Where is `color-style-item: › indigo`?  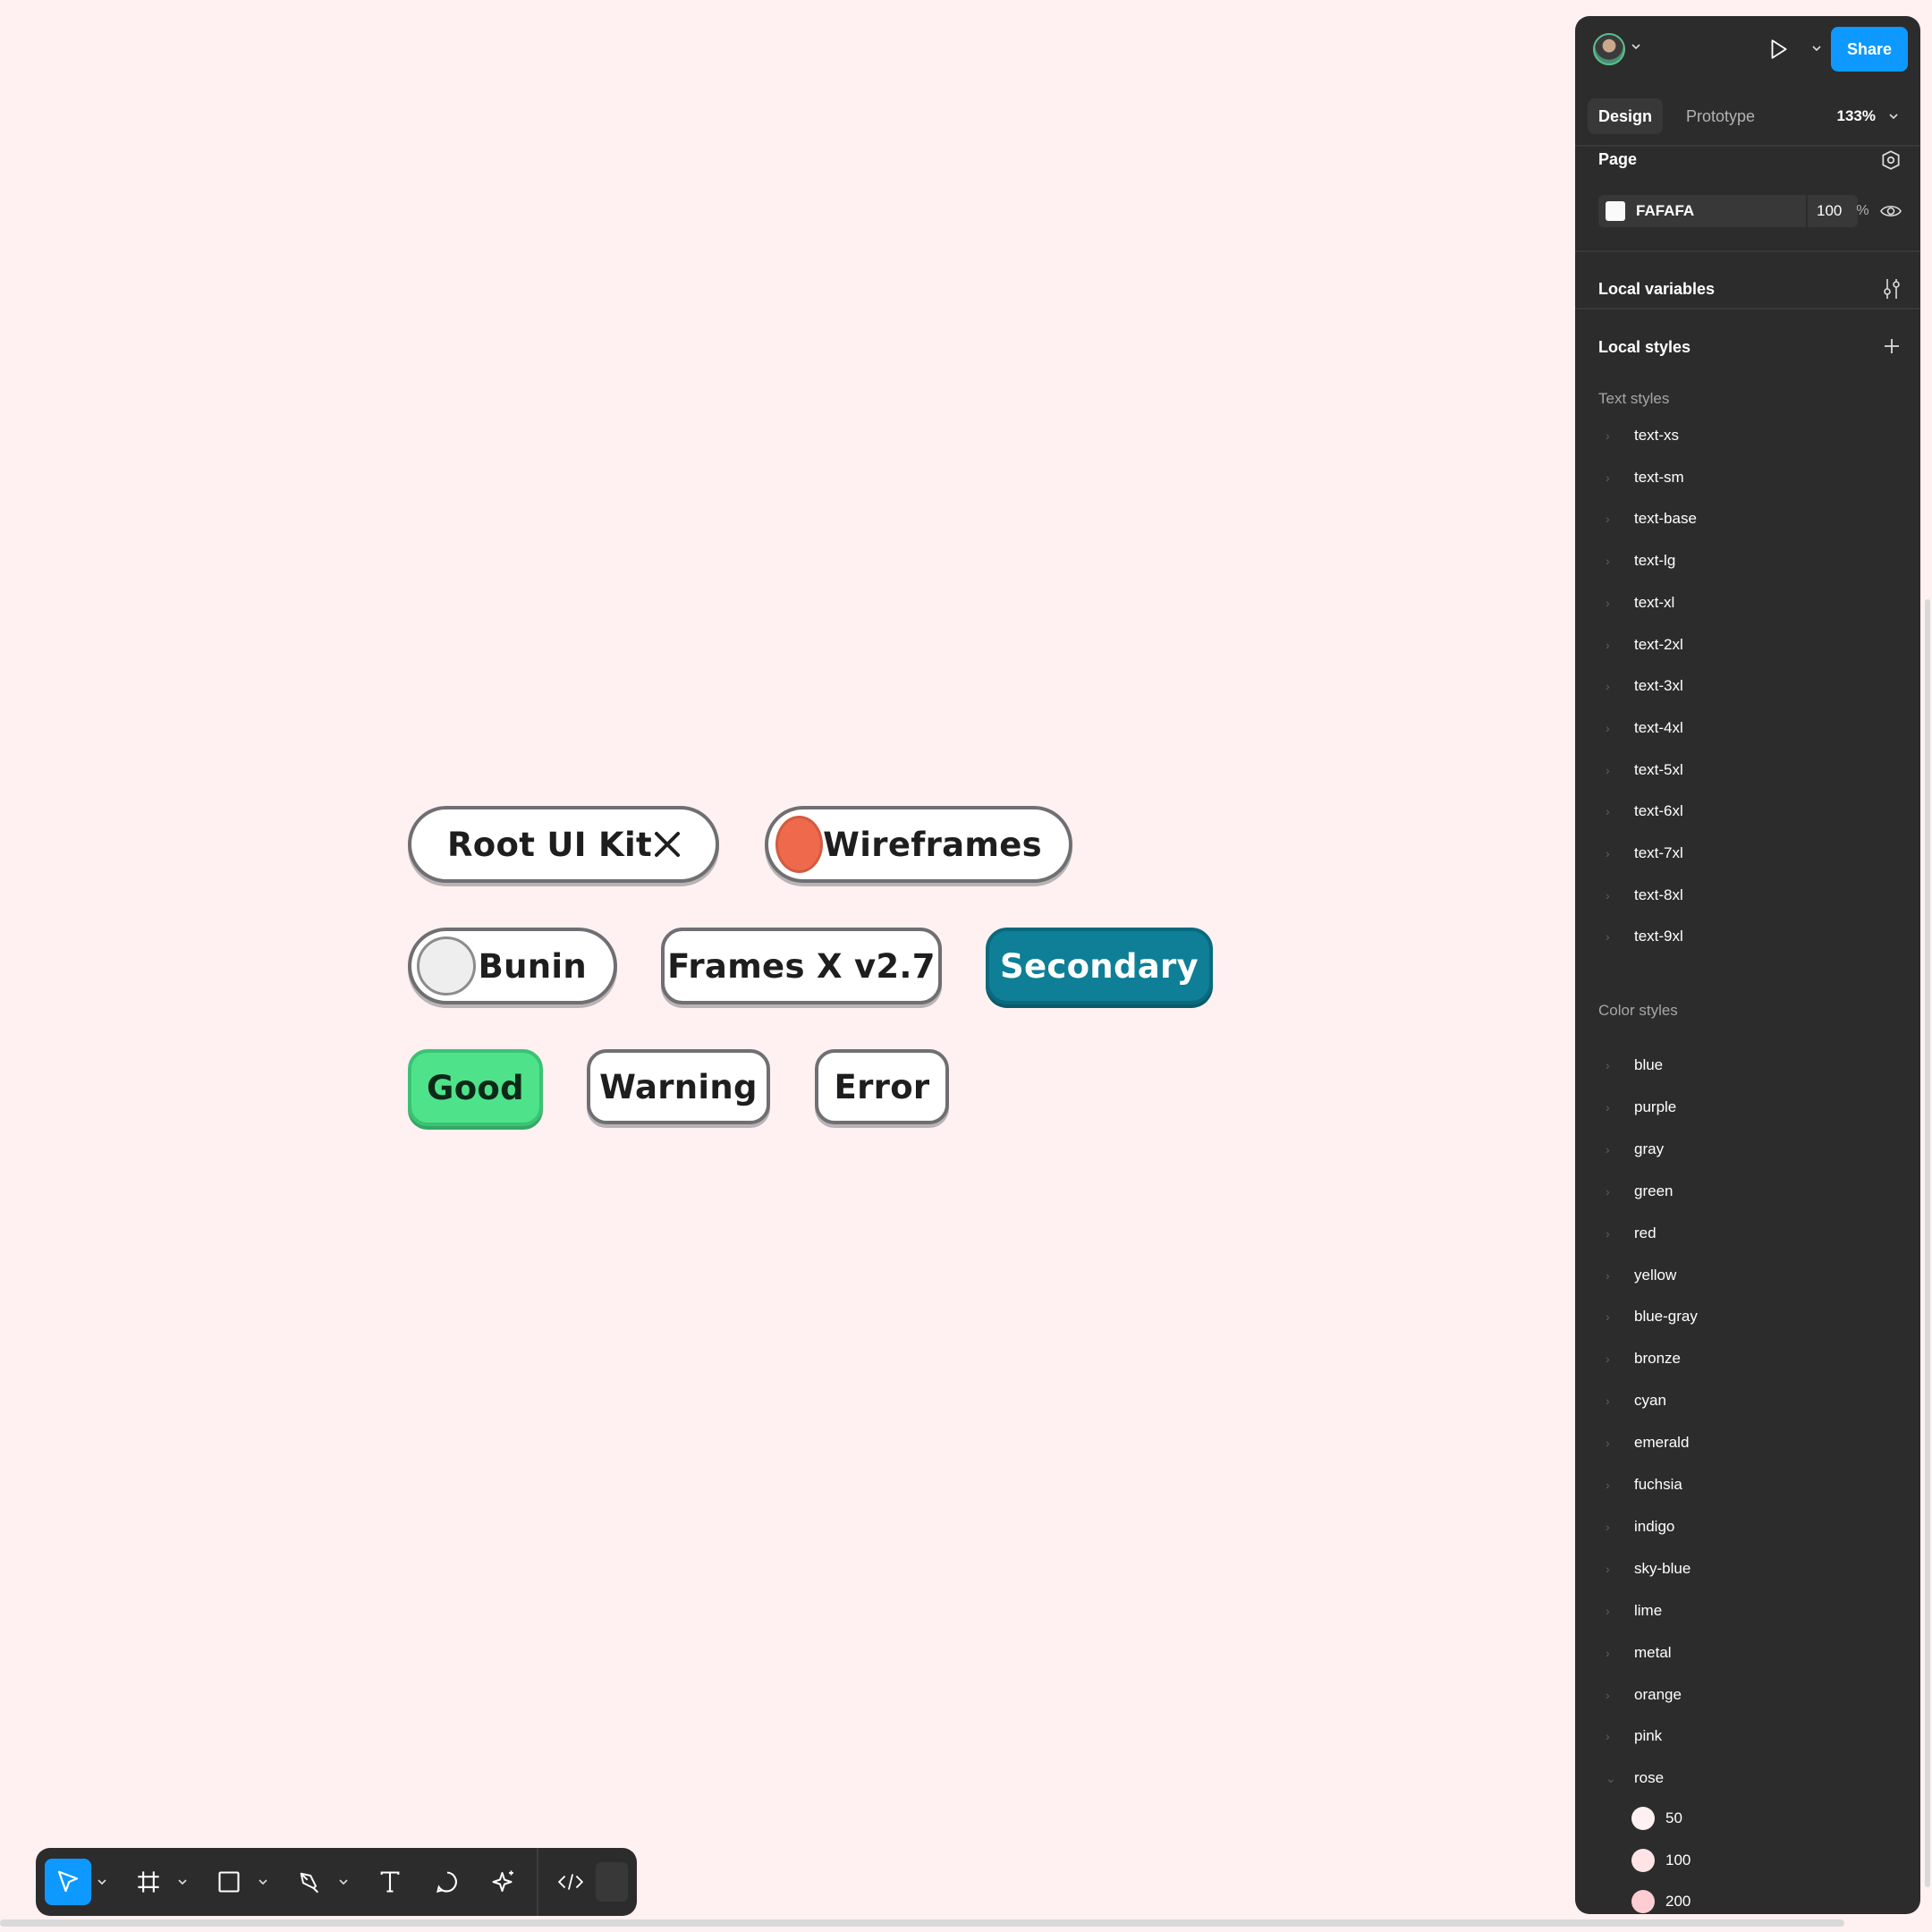 color-style-item: › indigo is located at coordinates (1747, 1527).